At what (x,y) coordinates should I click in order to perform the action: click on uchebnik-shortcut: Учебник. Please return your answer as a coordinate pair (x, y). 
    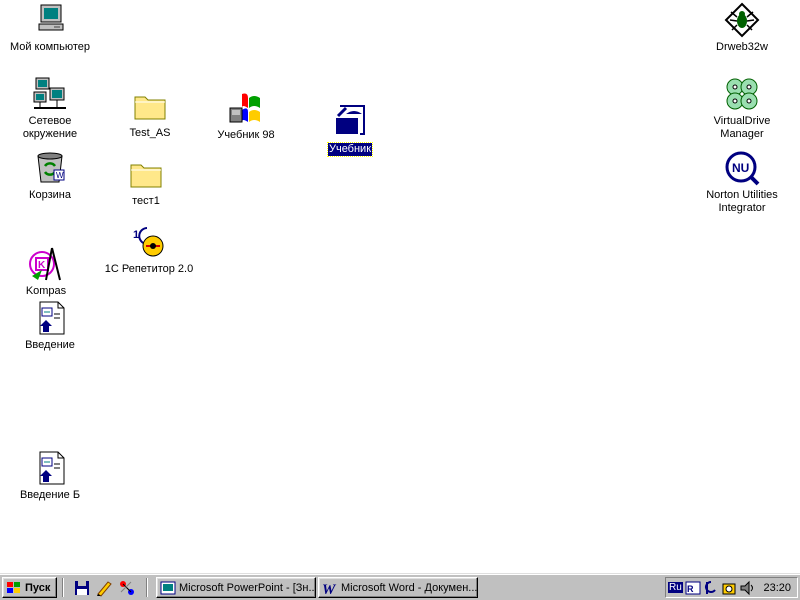
    Looking at the image, I should click on (350, 130).